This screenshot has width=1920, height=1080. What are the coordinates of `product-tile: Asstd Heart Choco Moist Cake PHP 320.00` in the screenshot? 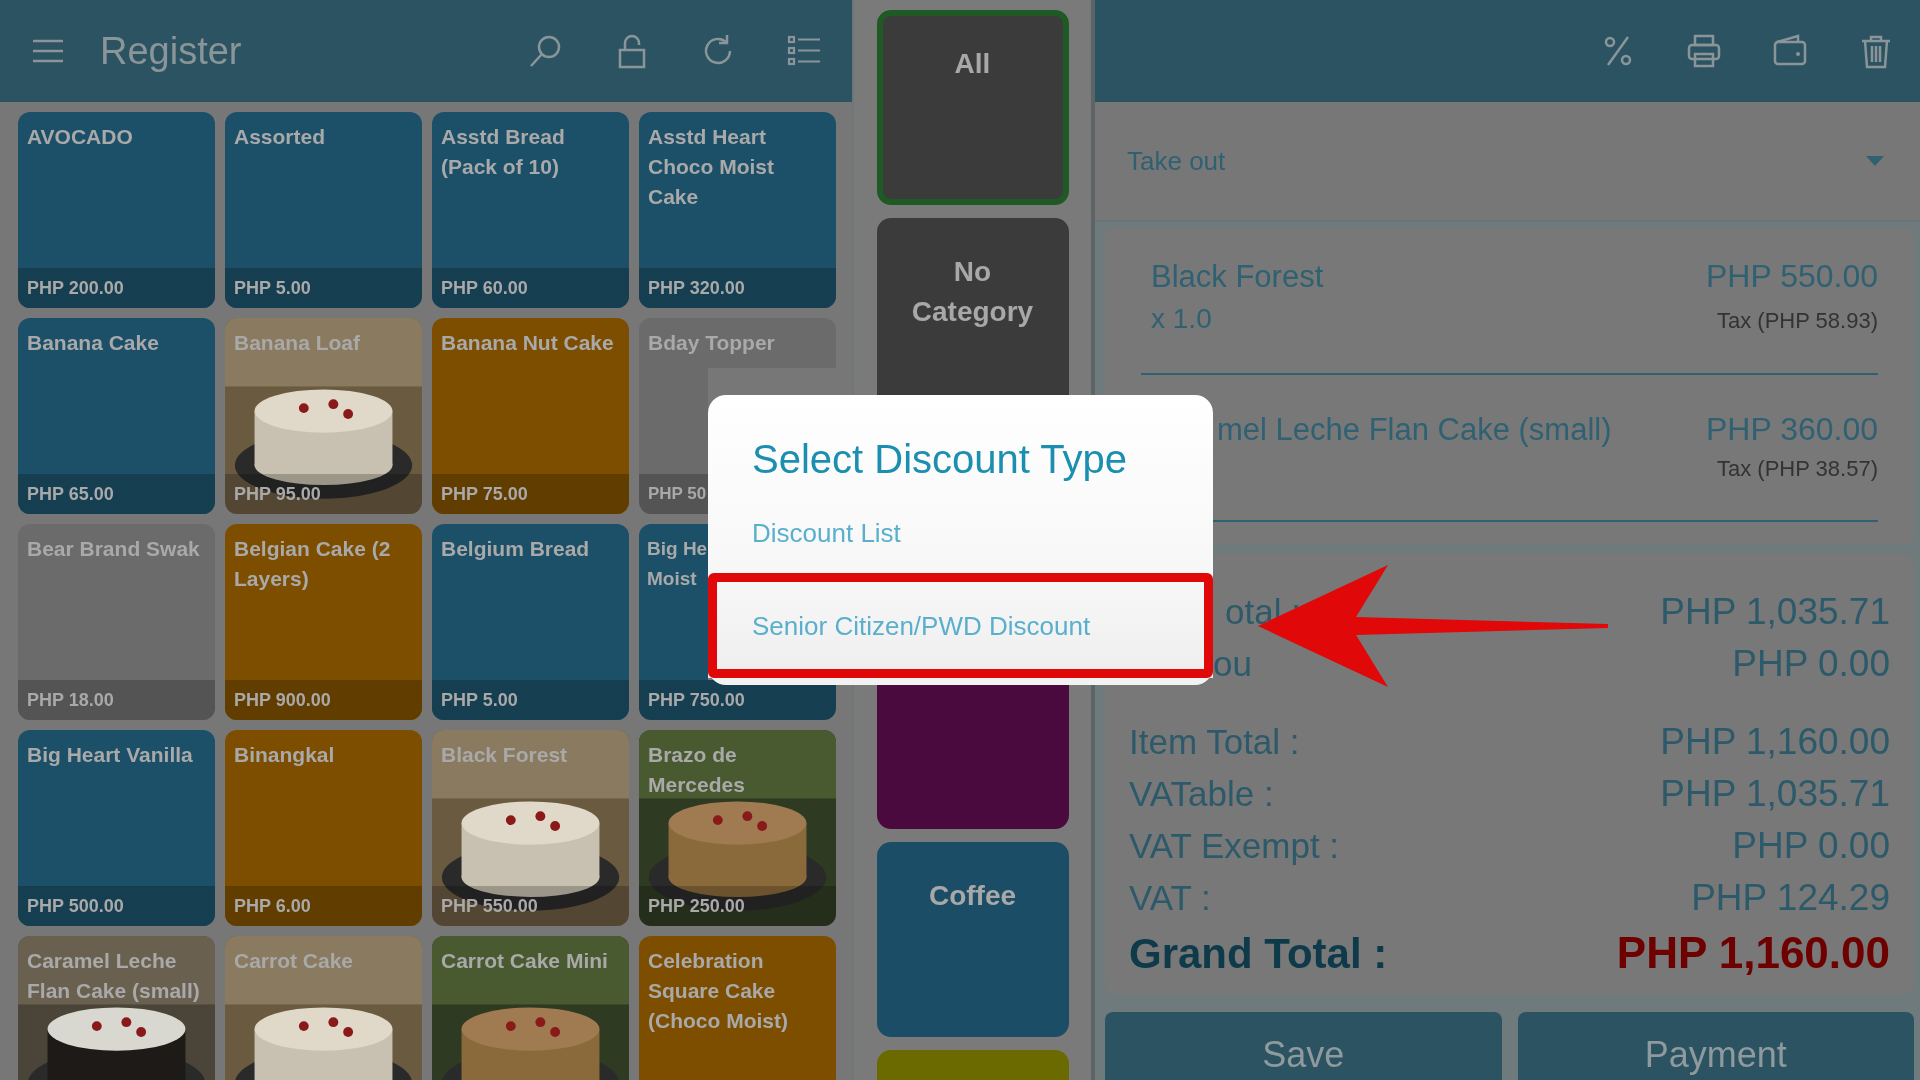 It's located at (737, 210).